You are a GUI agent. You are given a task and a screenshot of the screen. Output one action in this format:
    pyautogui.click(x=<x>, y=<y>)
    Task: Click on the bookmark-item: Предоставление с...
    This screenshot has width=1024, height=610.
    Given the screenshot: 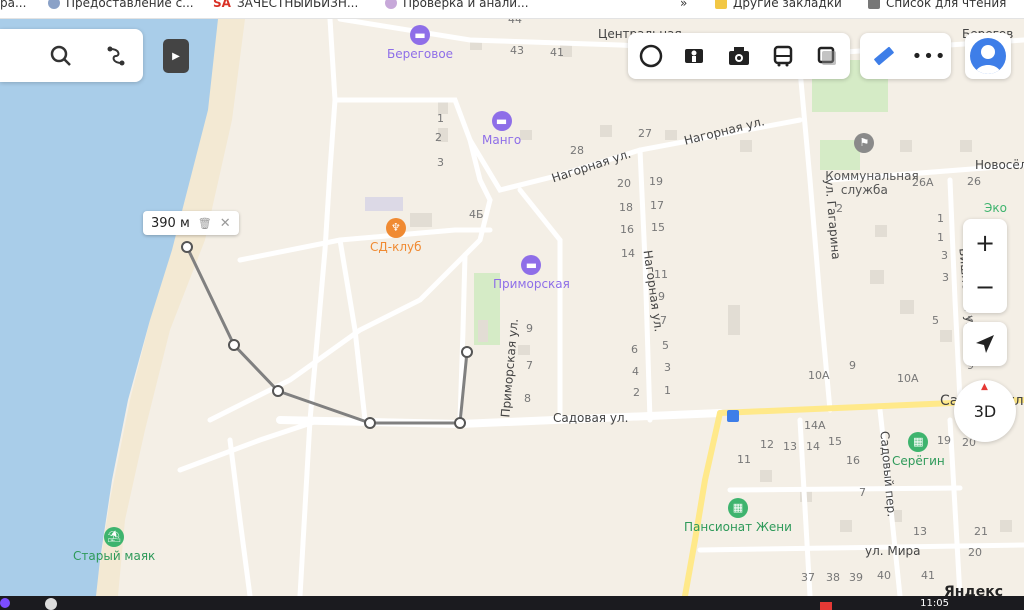 What is the action you would take?
    pyautogui.click(x=121, y=5)
    